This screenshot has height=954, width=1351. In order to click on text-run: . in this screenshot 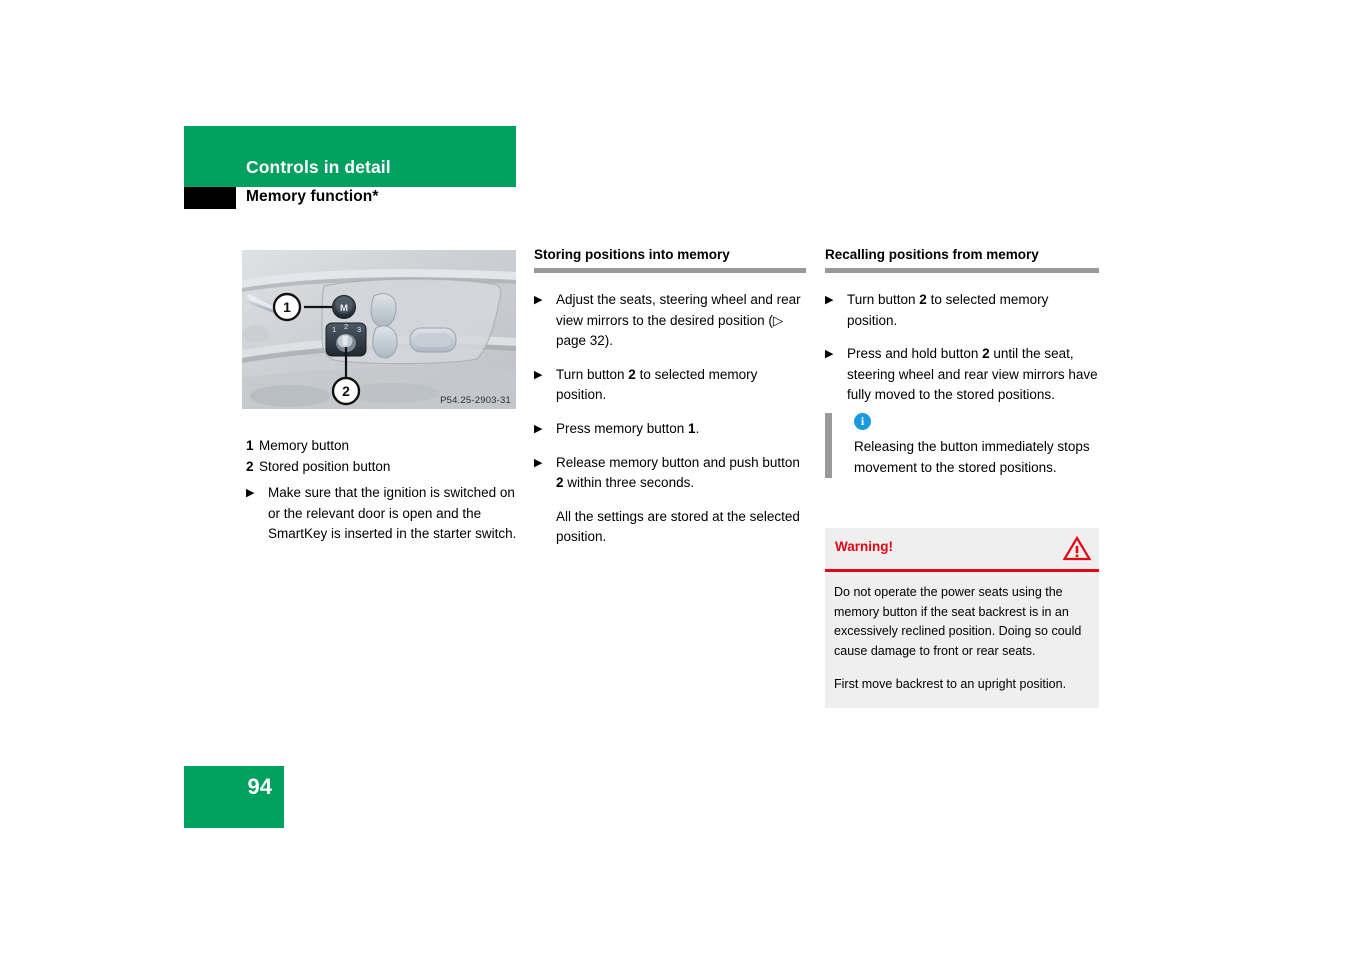, I will do `click(697, 428)`.